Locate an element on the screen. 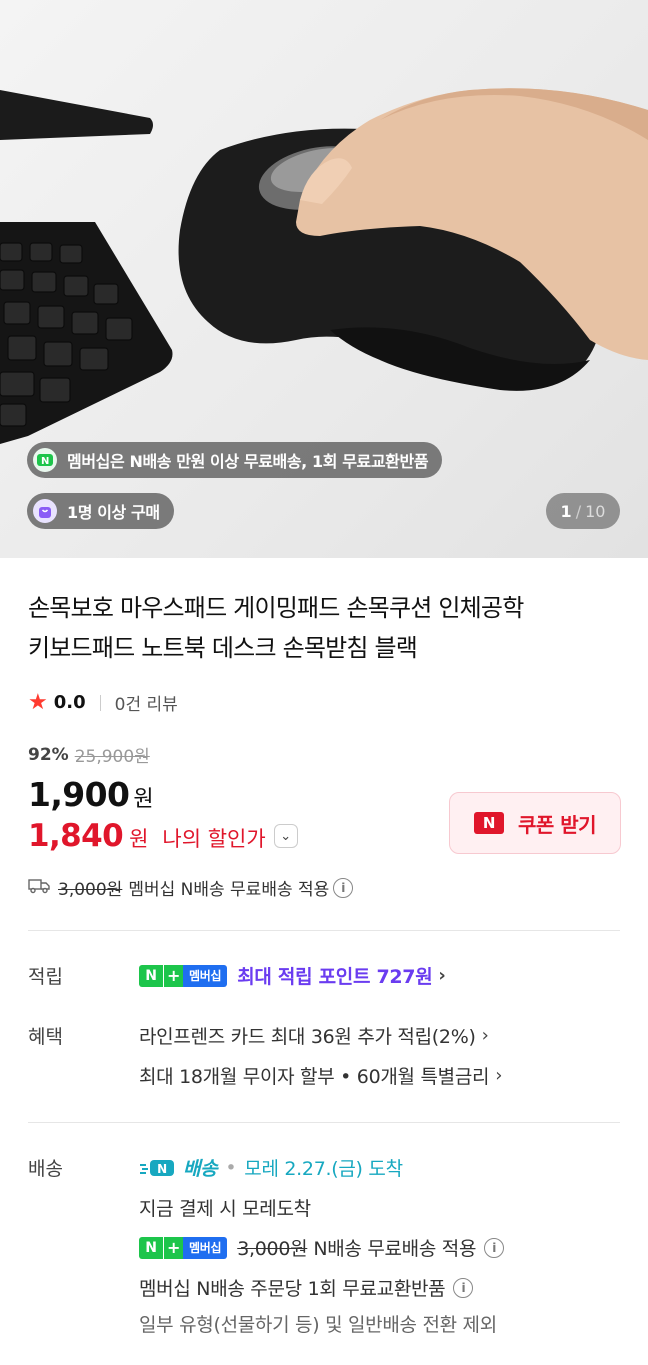 This screenshot has width=648, height=1365. my-price-label: 나의 할인가 is located at coordinates (214, 839).